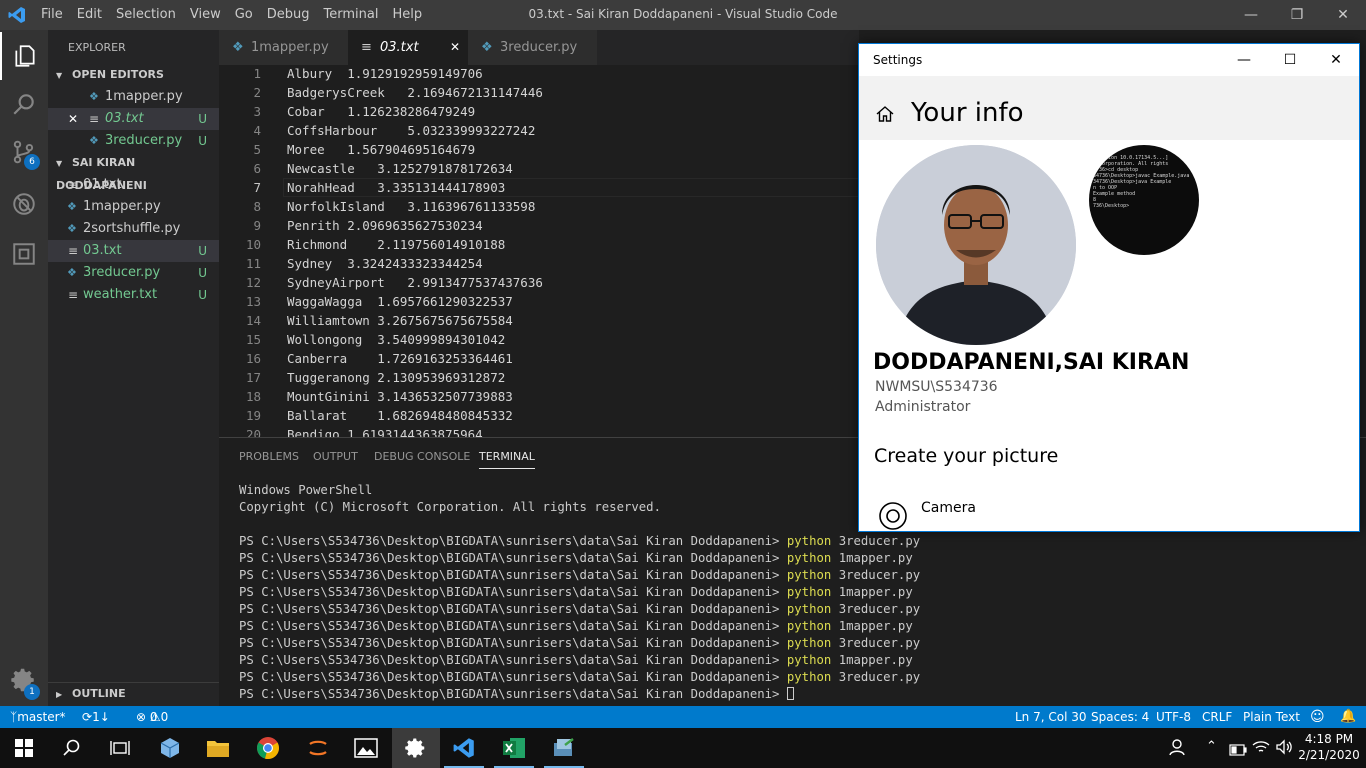 The width and height of the screenshot is (1366, 768). What do you see at coordinates (385, 73) in the screenshot?
I see `code-line: Albury 1.9129192959149706` at bounding box center [385, 73].